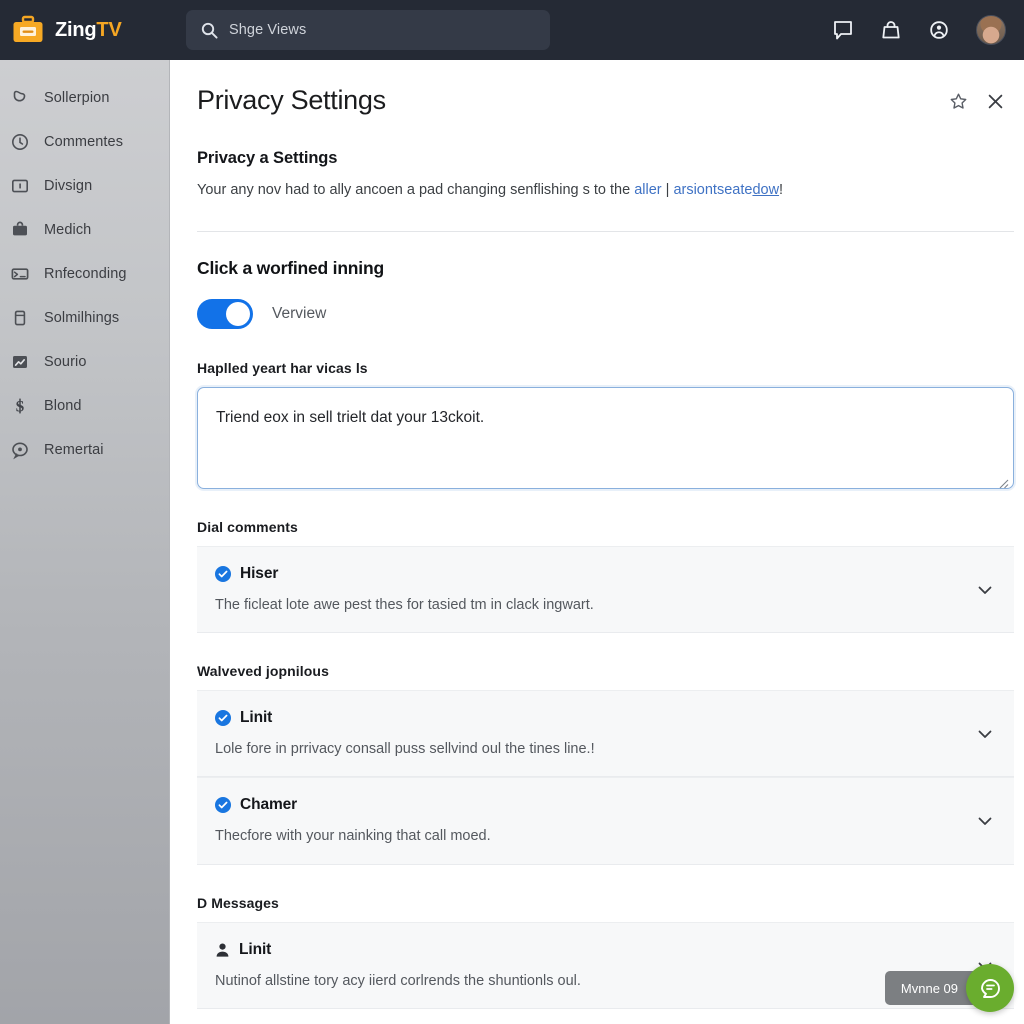  Describe the element at coordinates (20, 406) in the screenshot. I see `dollar-icon: S` at that location.